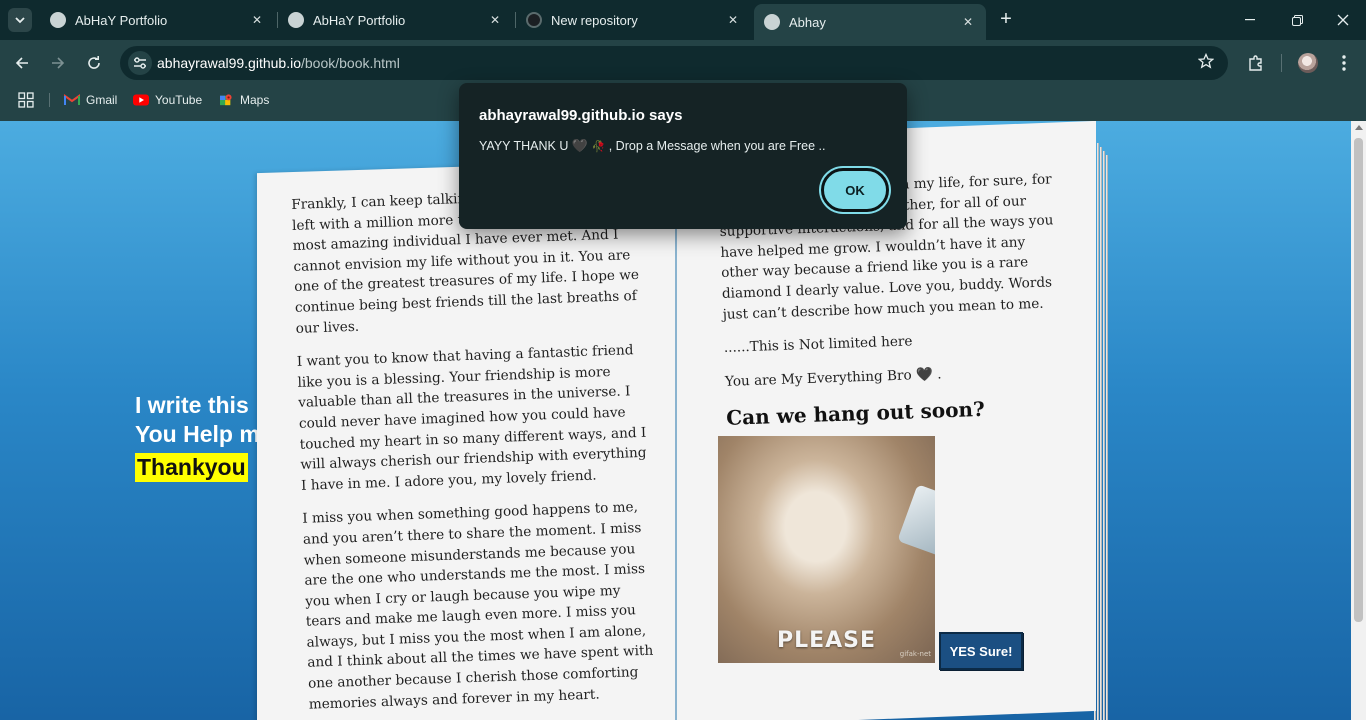  Describe the element at coordinates (807, 22) in the screenshot. I see `tab-title: Abhay` at that location.